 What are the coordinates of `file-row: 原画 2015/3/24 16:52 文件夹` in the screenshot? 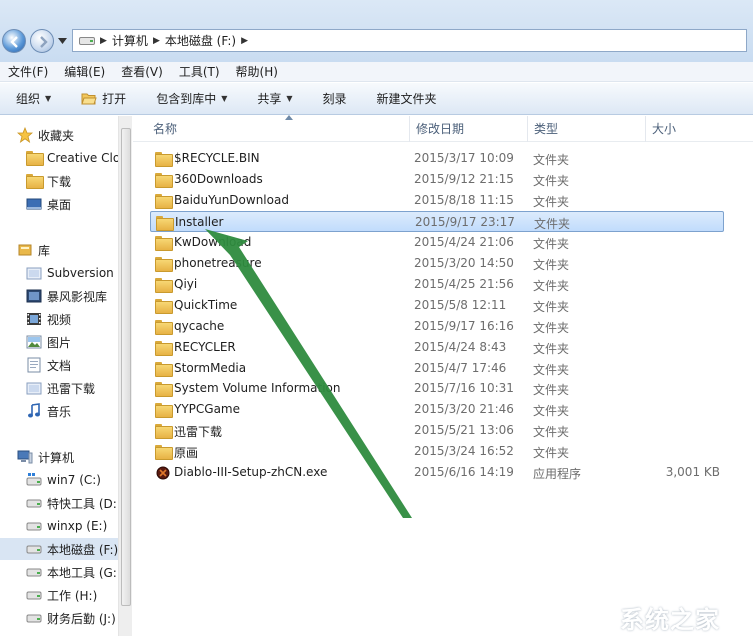 It's located at (437, 451).